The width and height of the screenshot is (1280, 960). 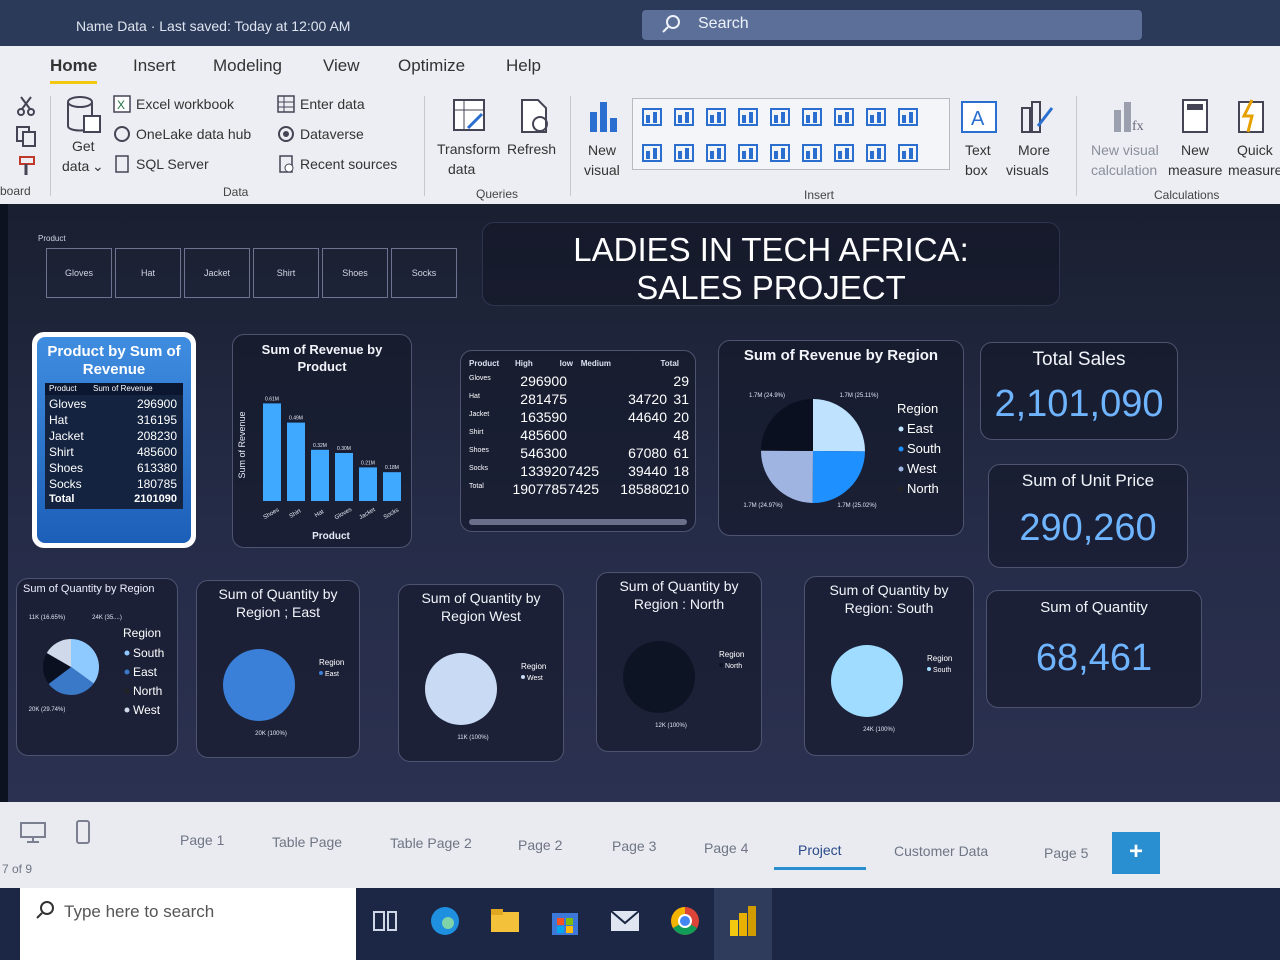 What do you see at coordinates (534, 116) in the screenshot?
I see `refresh-icon` at bounding box center [534, 116].